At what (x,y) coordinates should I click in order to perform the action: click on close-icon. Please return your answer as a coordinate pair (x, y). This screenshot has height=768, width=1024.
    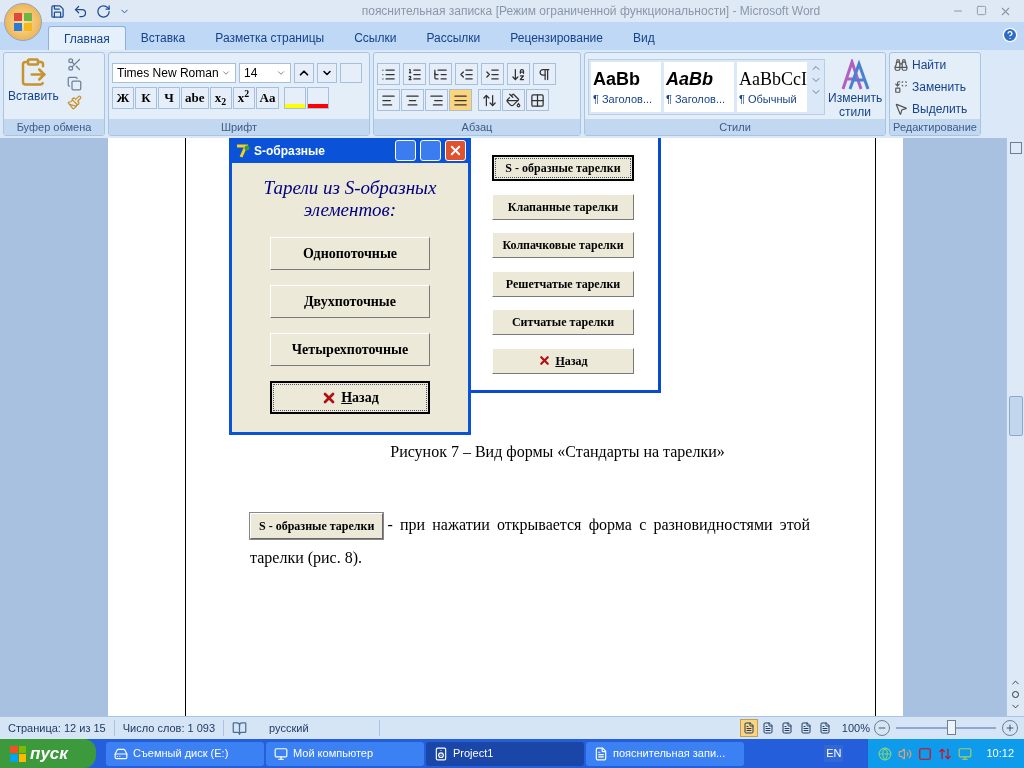
    Looking at the image, I should click on (455, 150).